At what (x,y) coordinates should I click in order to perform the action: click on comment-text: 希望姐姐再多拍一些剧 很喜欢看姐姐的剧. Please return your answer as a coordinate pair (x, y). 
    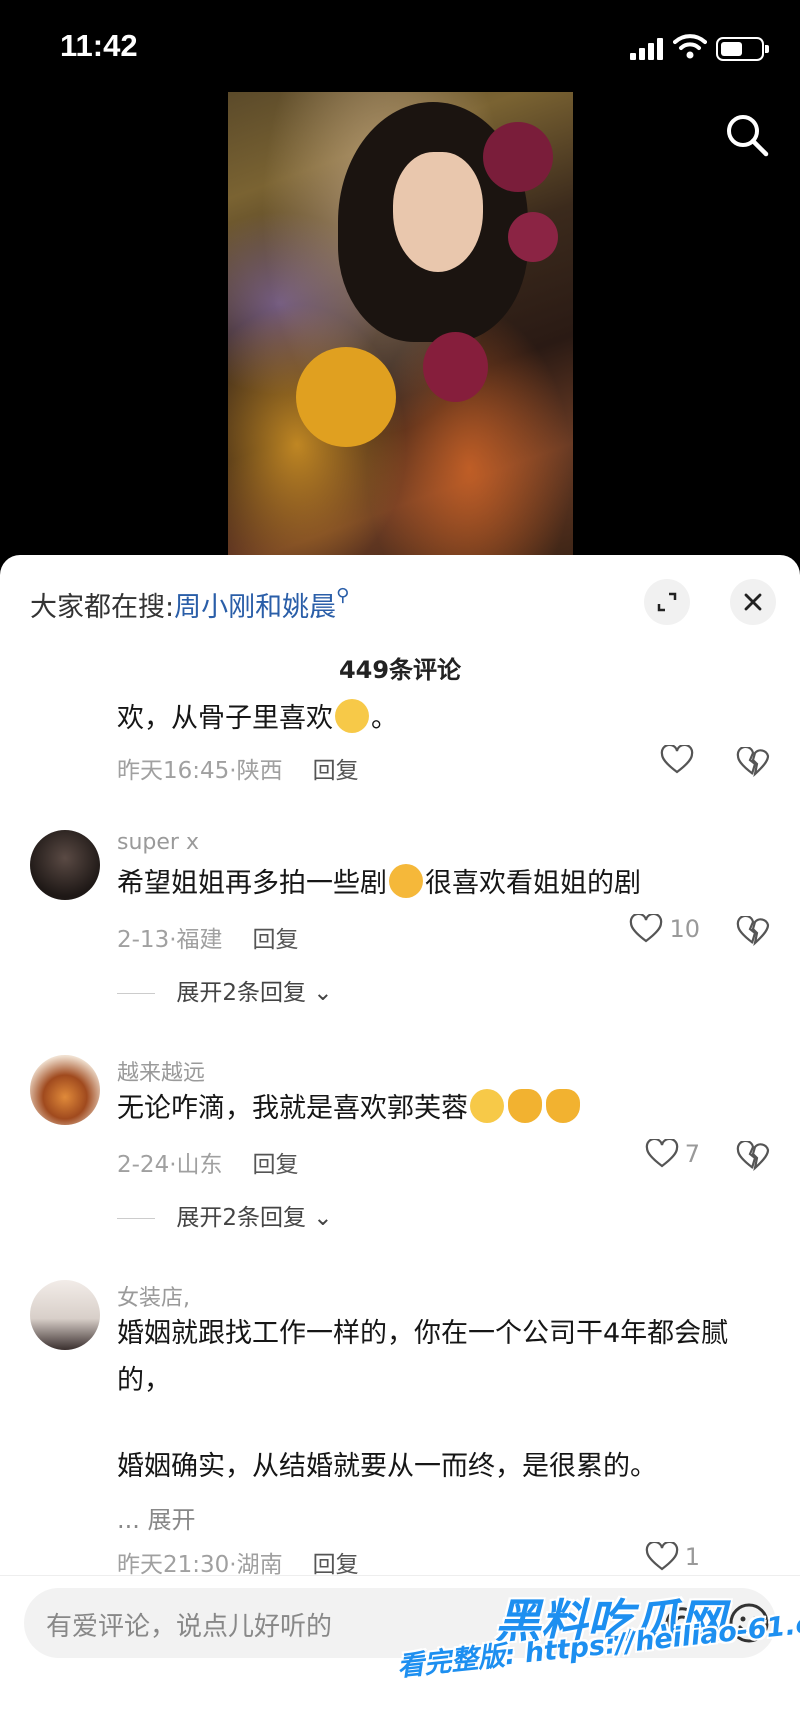
    Looking at the image, I should click on (442, 883).